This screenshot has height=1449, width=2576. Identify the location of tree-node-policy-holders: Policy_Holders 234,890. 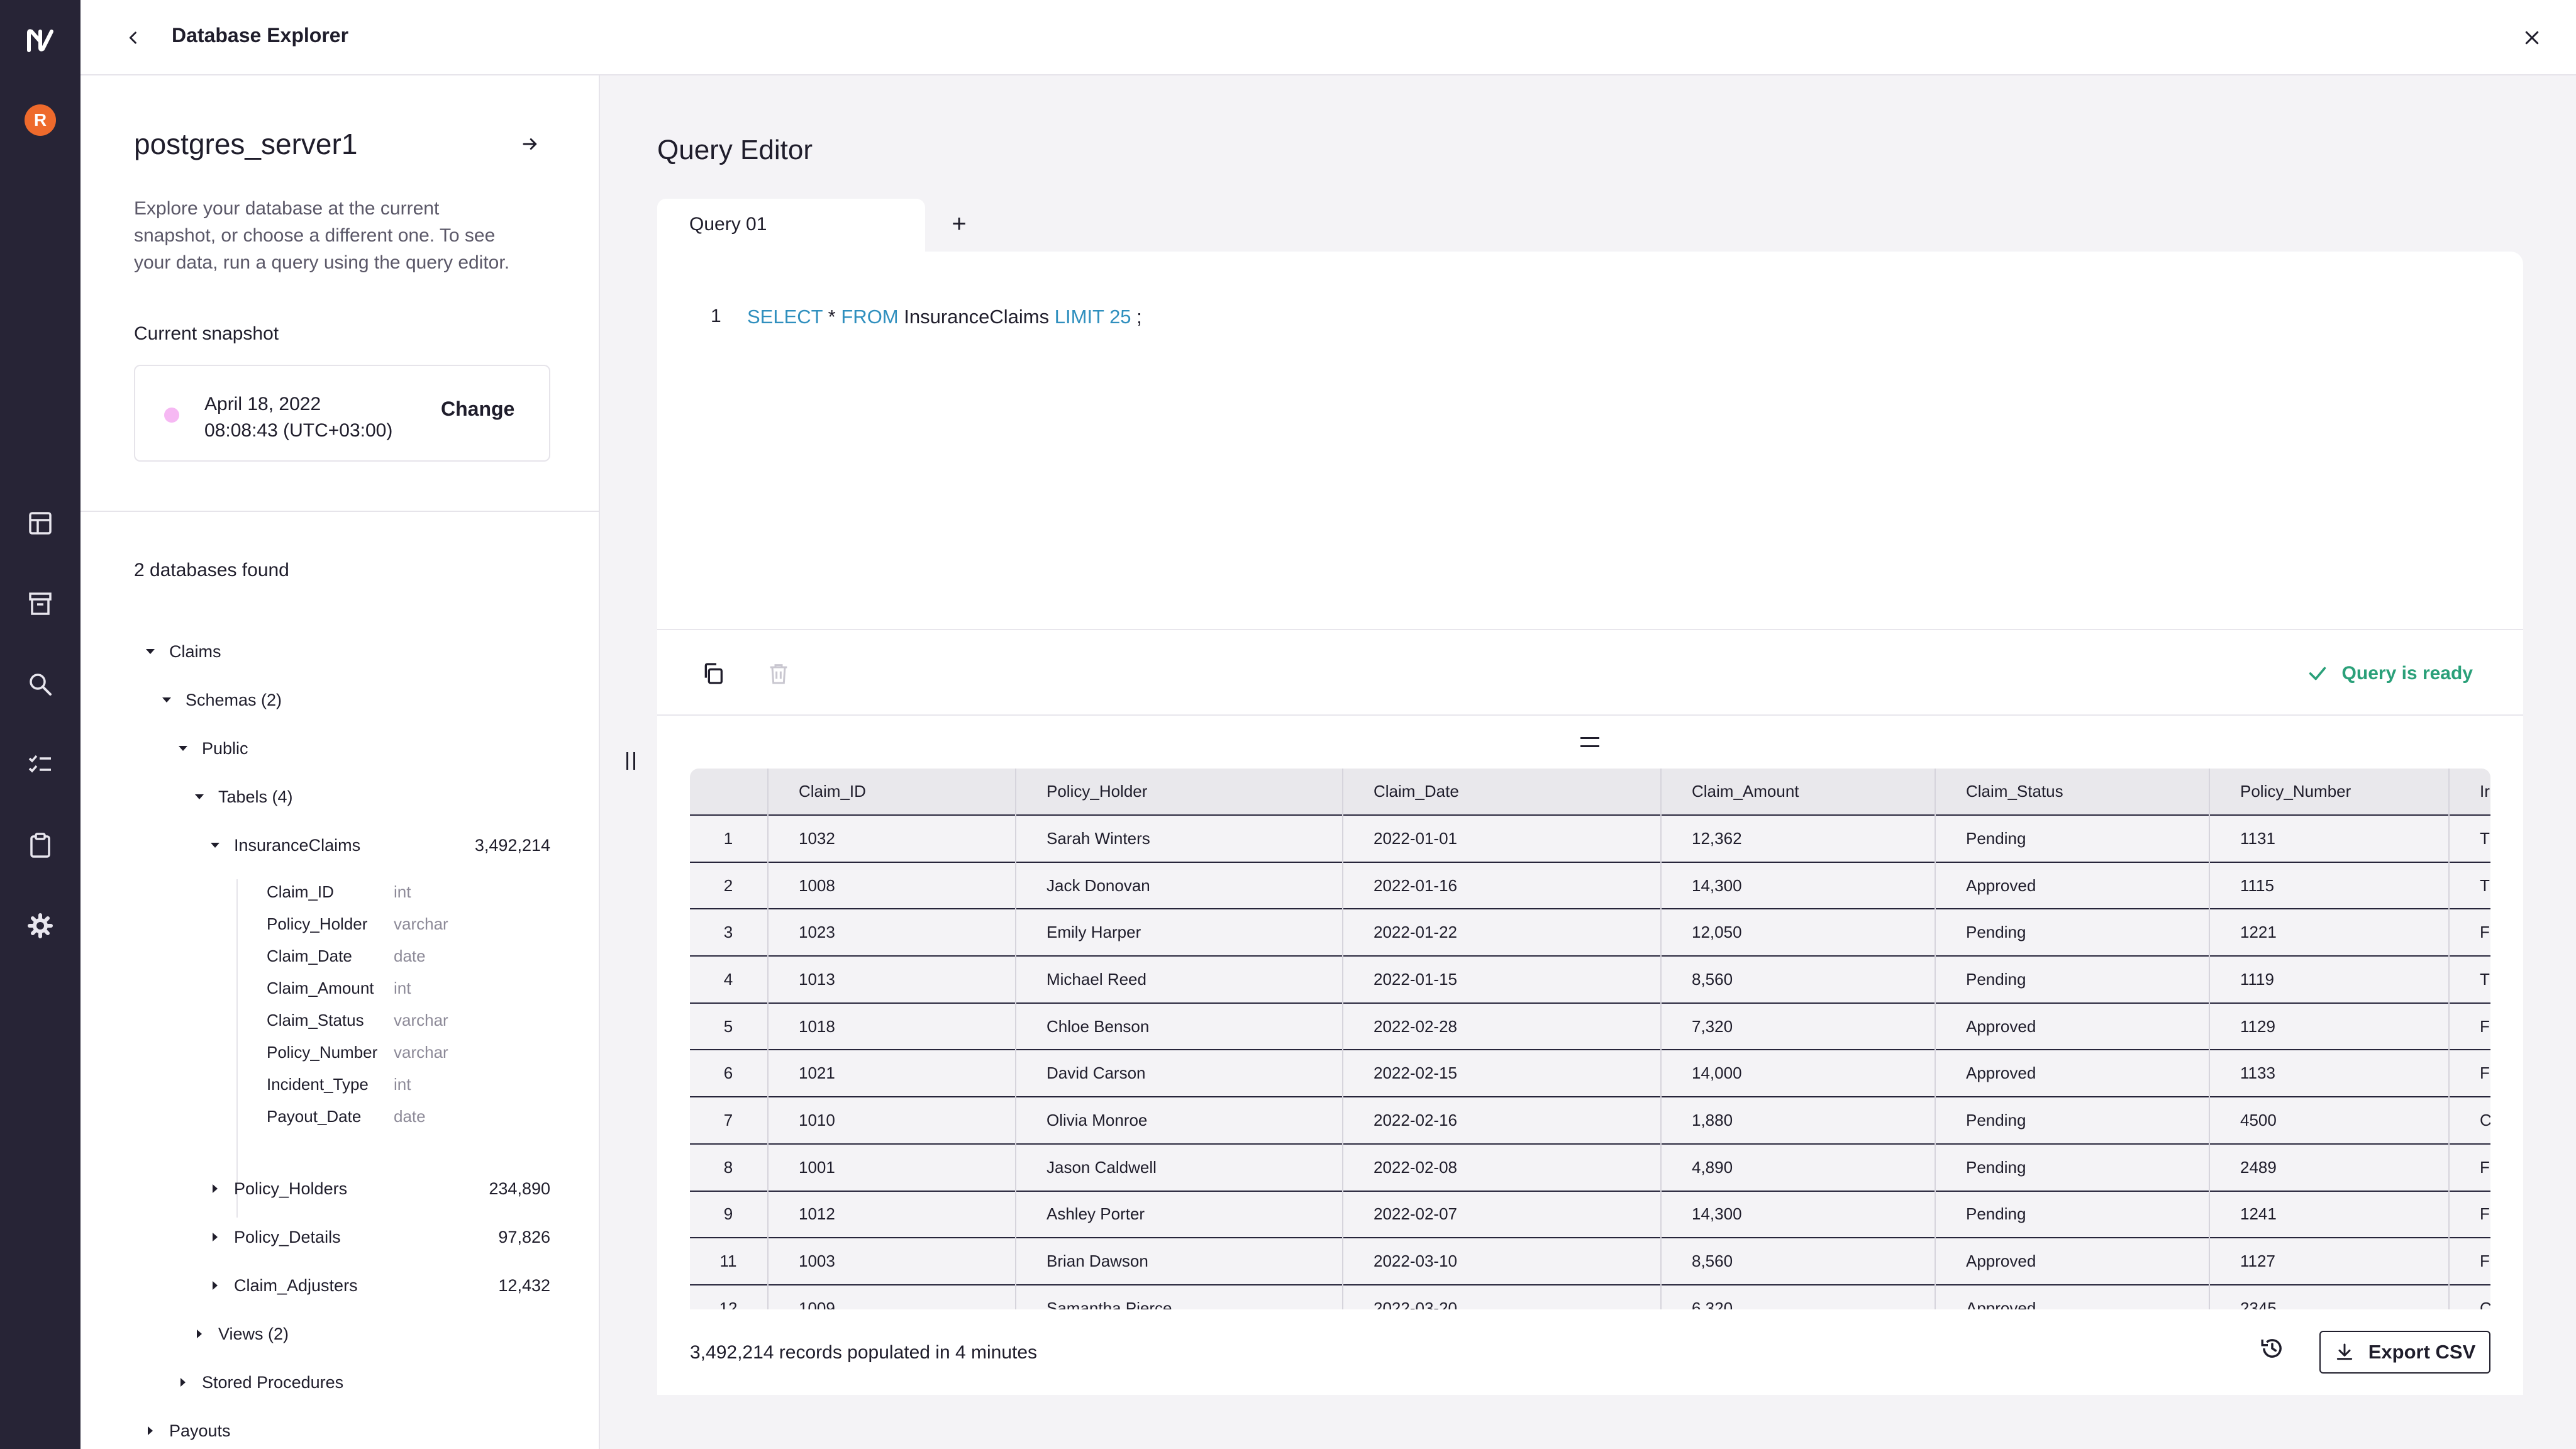
(378, 1188).